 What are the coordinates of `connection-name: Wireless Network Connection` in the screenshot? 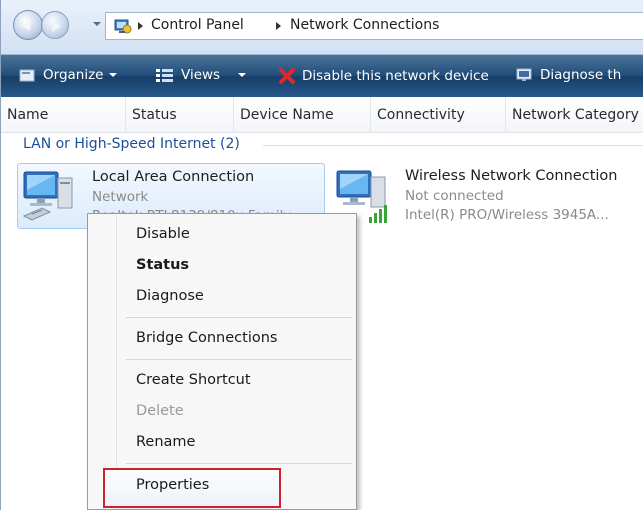 It's located at (511, 176).